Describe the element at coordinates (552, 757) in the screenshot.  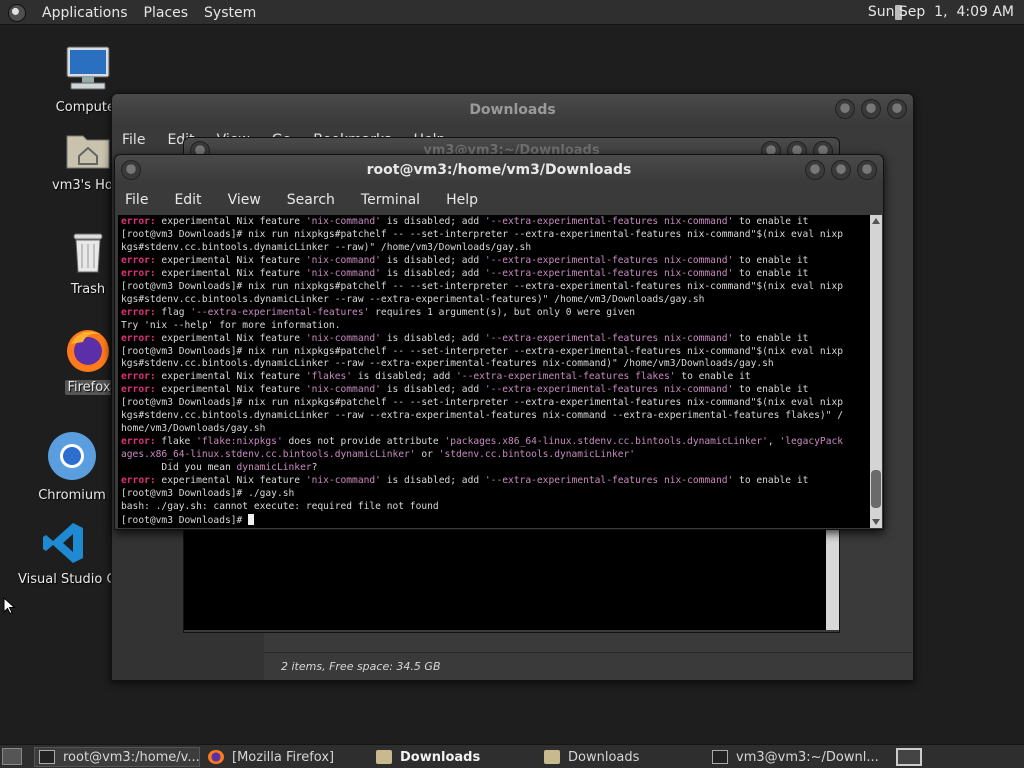
I see `folder-icon` at that location.